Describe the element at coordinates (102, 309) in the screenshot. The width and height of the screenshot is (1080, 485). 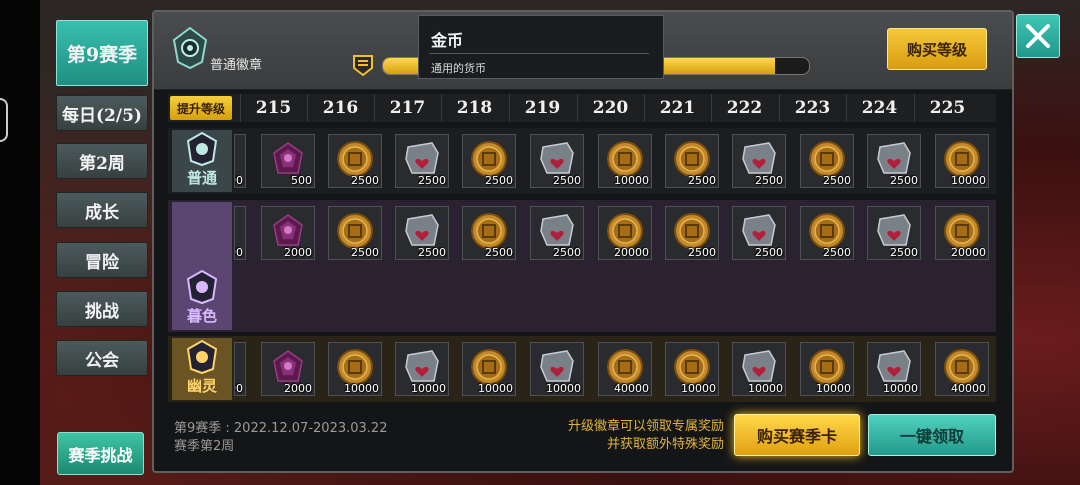
I see `tab-5: 挑战` at that location.